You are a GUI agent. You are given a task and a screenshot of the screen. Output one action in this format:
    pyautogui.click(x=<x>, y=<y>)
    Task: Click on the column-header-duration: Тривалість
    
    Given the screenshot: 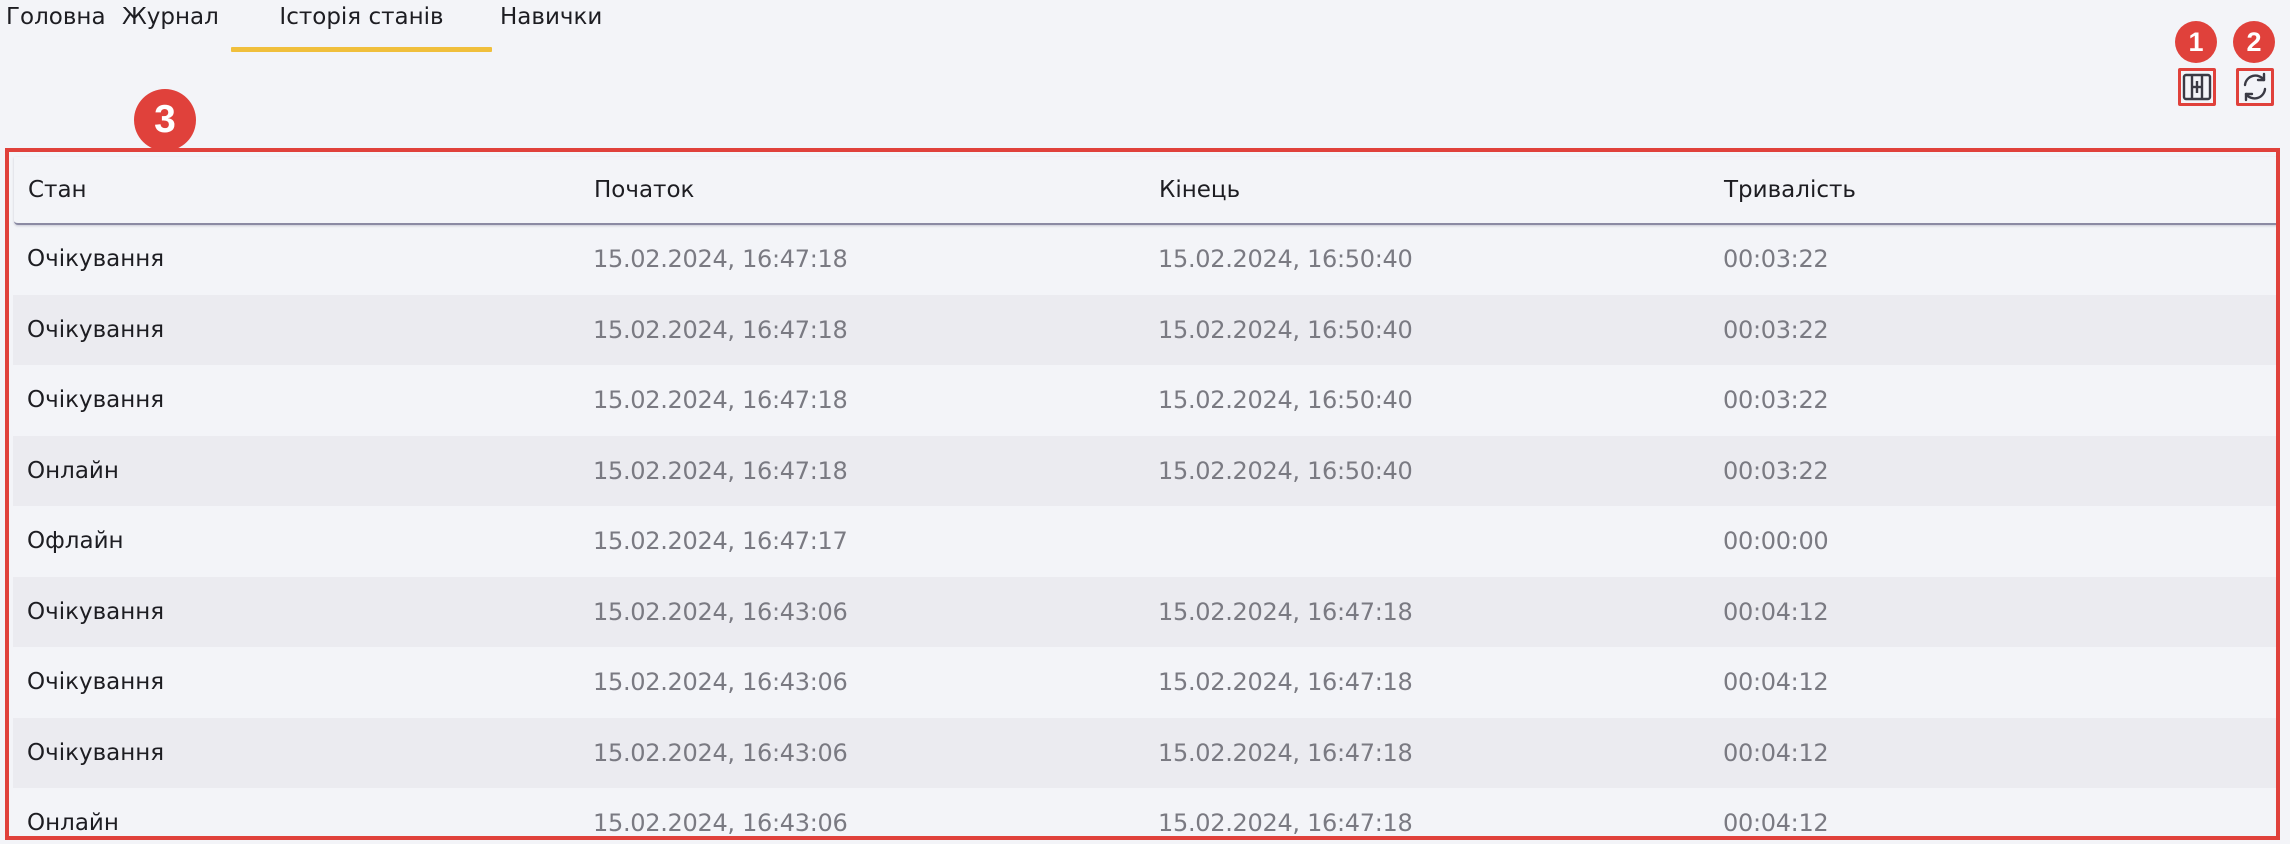 What is the action you would take?
    pyautogui.click(x=1790, y=190)
    